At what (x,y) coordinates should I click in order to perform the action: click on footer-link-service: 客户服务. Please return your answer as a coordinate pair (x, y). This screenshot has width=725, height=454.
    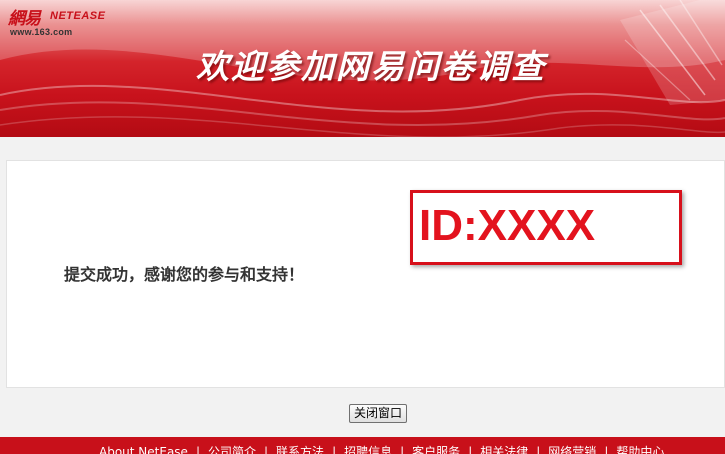
    Looking at the image, I should click on (436, 449).